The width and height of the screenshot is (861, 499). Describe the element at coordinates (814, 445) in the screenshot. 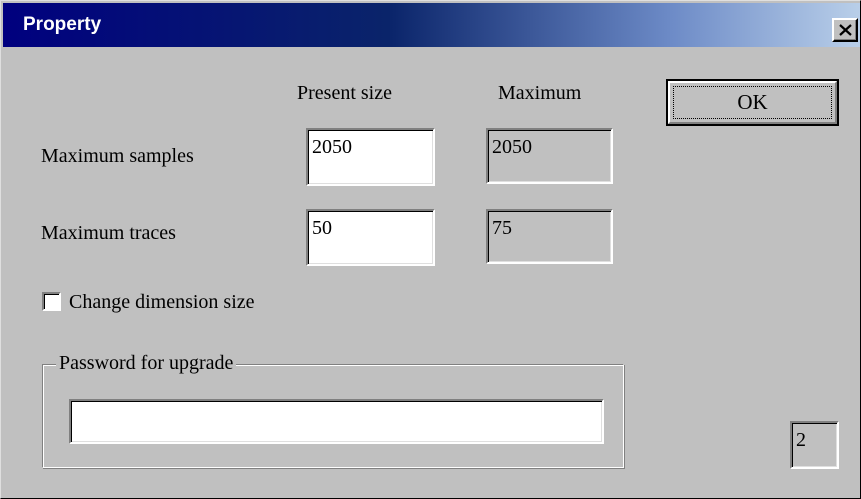

I see `status-field: 2` at that location.